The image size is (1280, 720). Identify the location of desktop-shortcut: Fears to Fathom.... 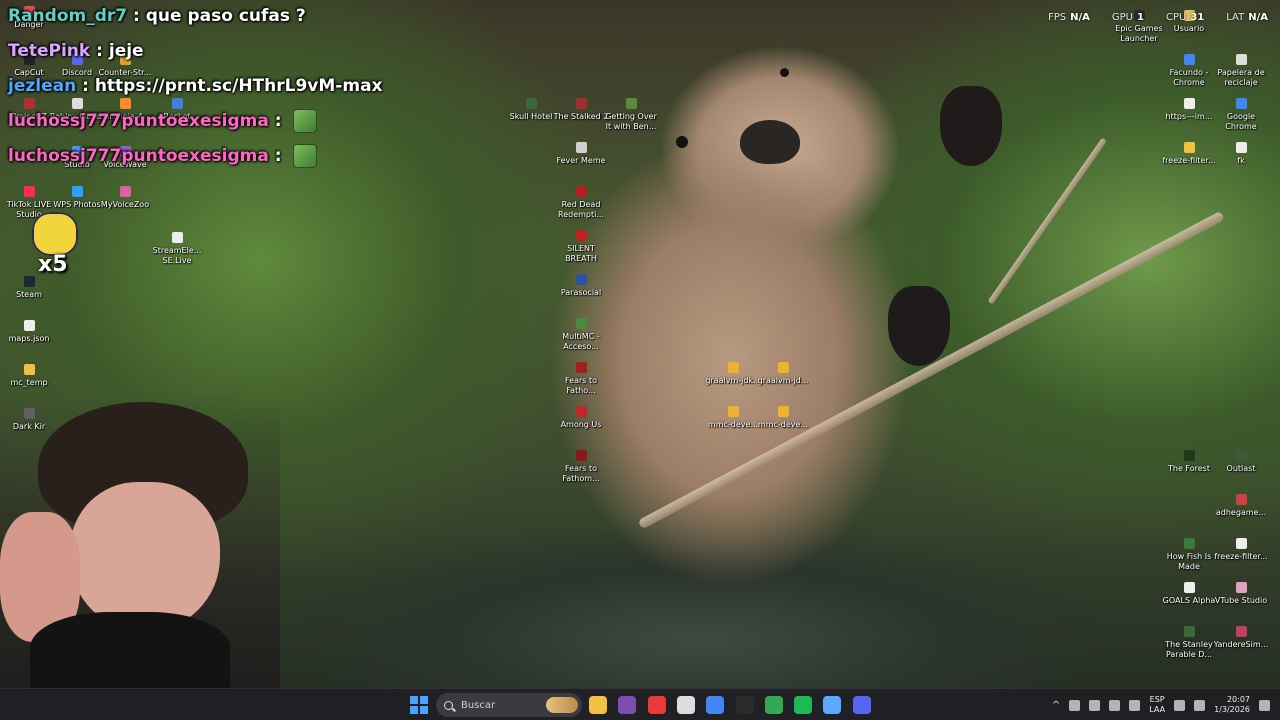
(581, 467).